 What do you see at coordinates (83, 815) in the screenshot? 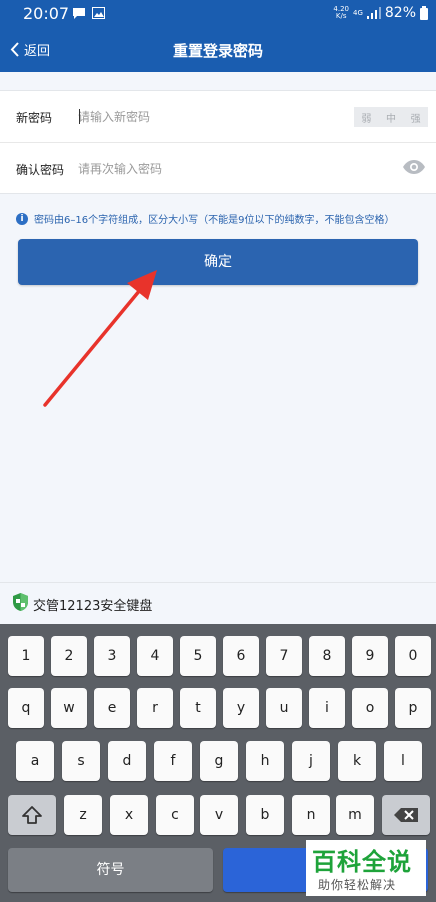
I see `key-z: z` at bounding box center [83, 815].